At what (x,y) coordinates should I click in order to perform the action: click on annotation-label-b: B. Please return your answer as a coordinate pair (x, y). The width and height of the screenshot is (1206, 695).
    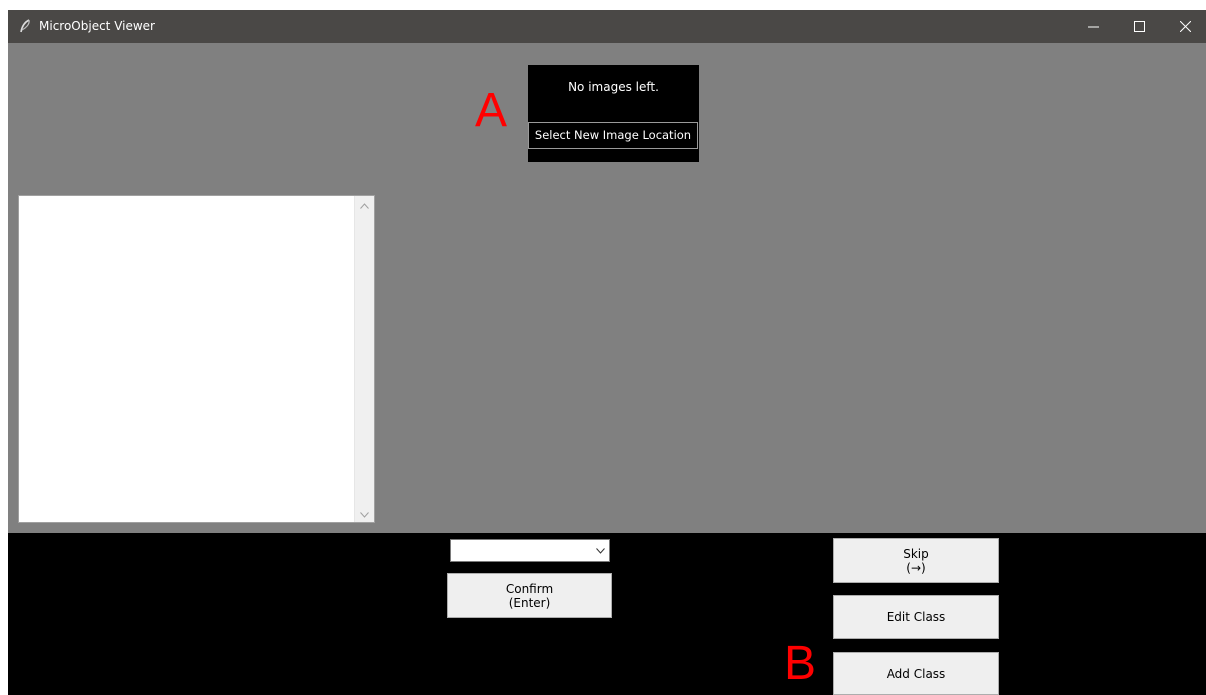
    Looking at the image, I should click on (800, 663).